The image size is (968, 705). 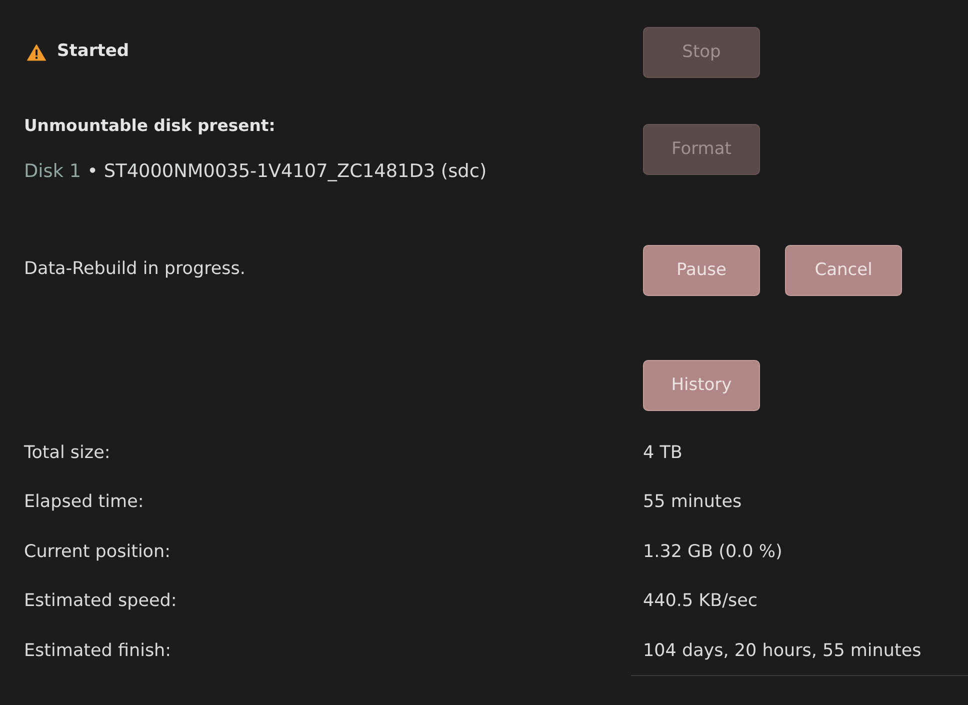 What do you see at coordinates (692, 502) in the screenshot?
I see `stat-value: 55 minutes` at bounding box center [692, 502].